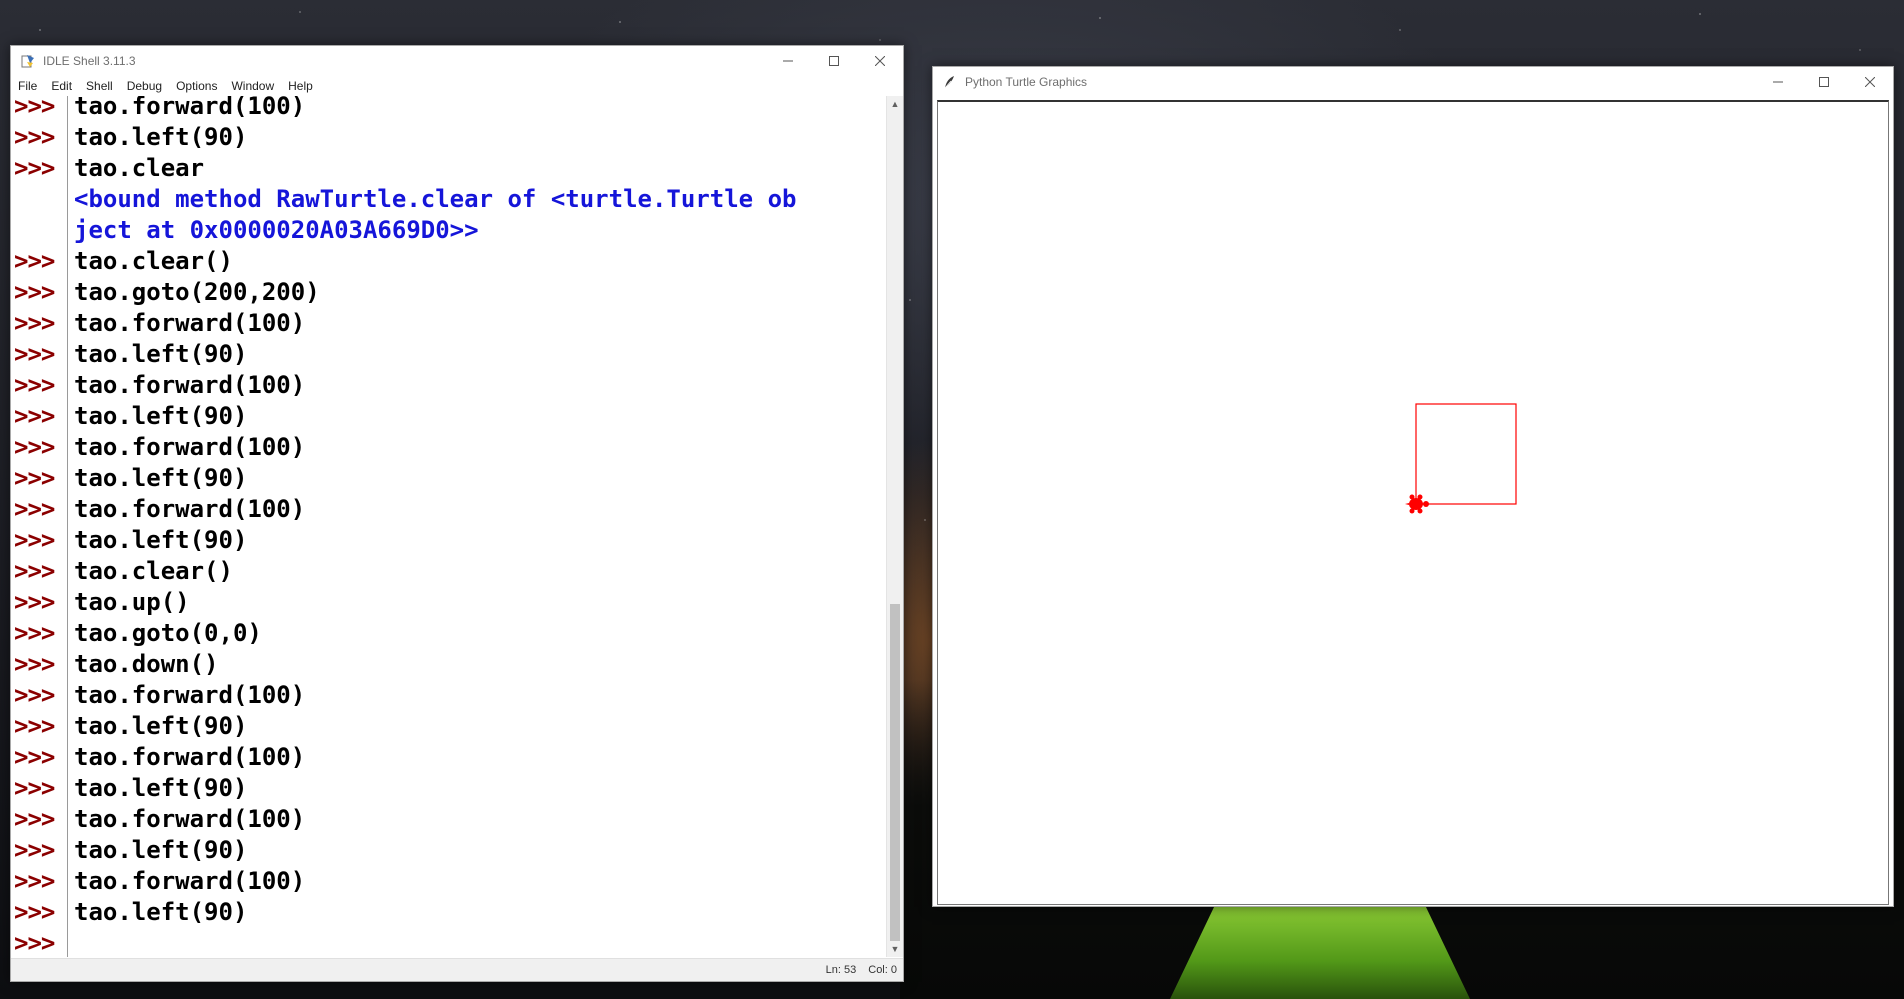 The height and width of the screenshot is (999, 1904). I want to click on idle-window-title: IDLE Shell 3.11.3, so click(89, 61).